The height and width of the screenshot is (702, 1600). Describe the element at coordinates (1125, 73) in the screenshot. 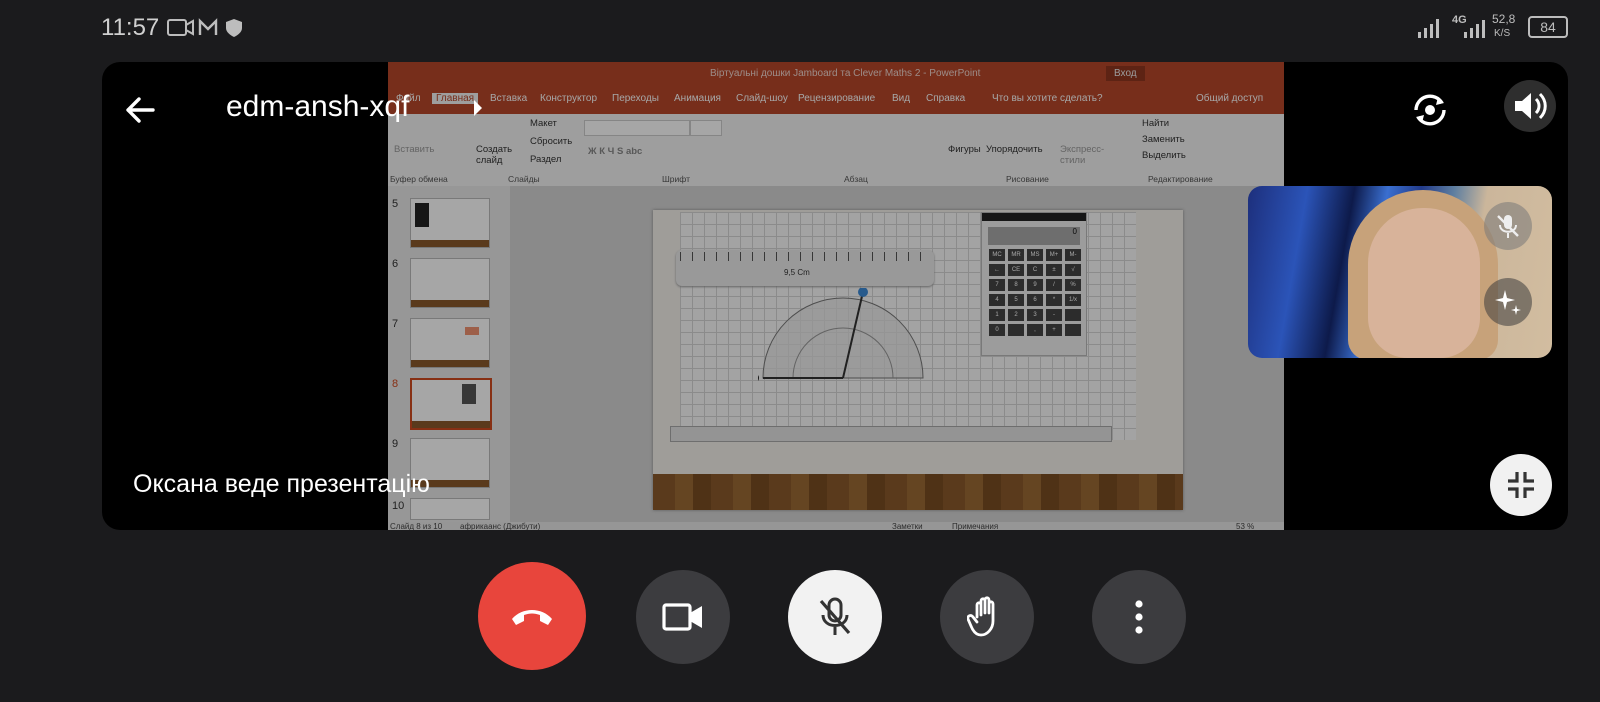

I see `ppt-login: Вход` at that location.